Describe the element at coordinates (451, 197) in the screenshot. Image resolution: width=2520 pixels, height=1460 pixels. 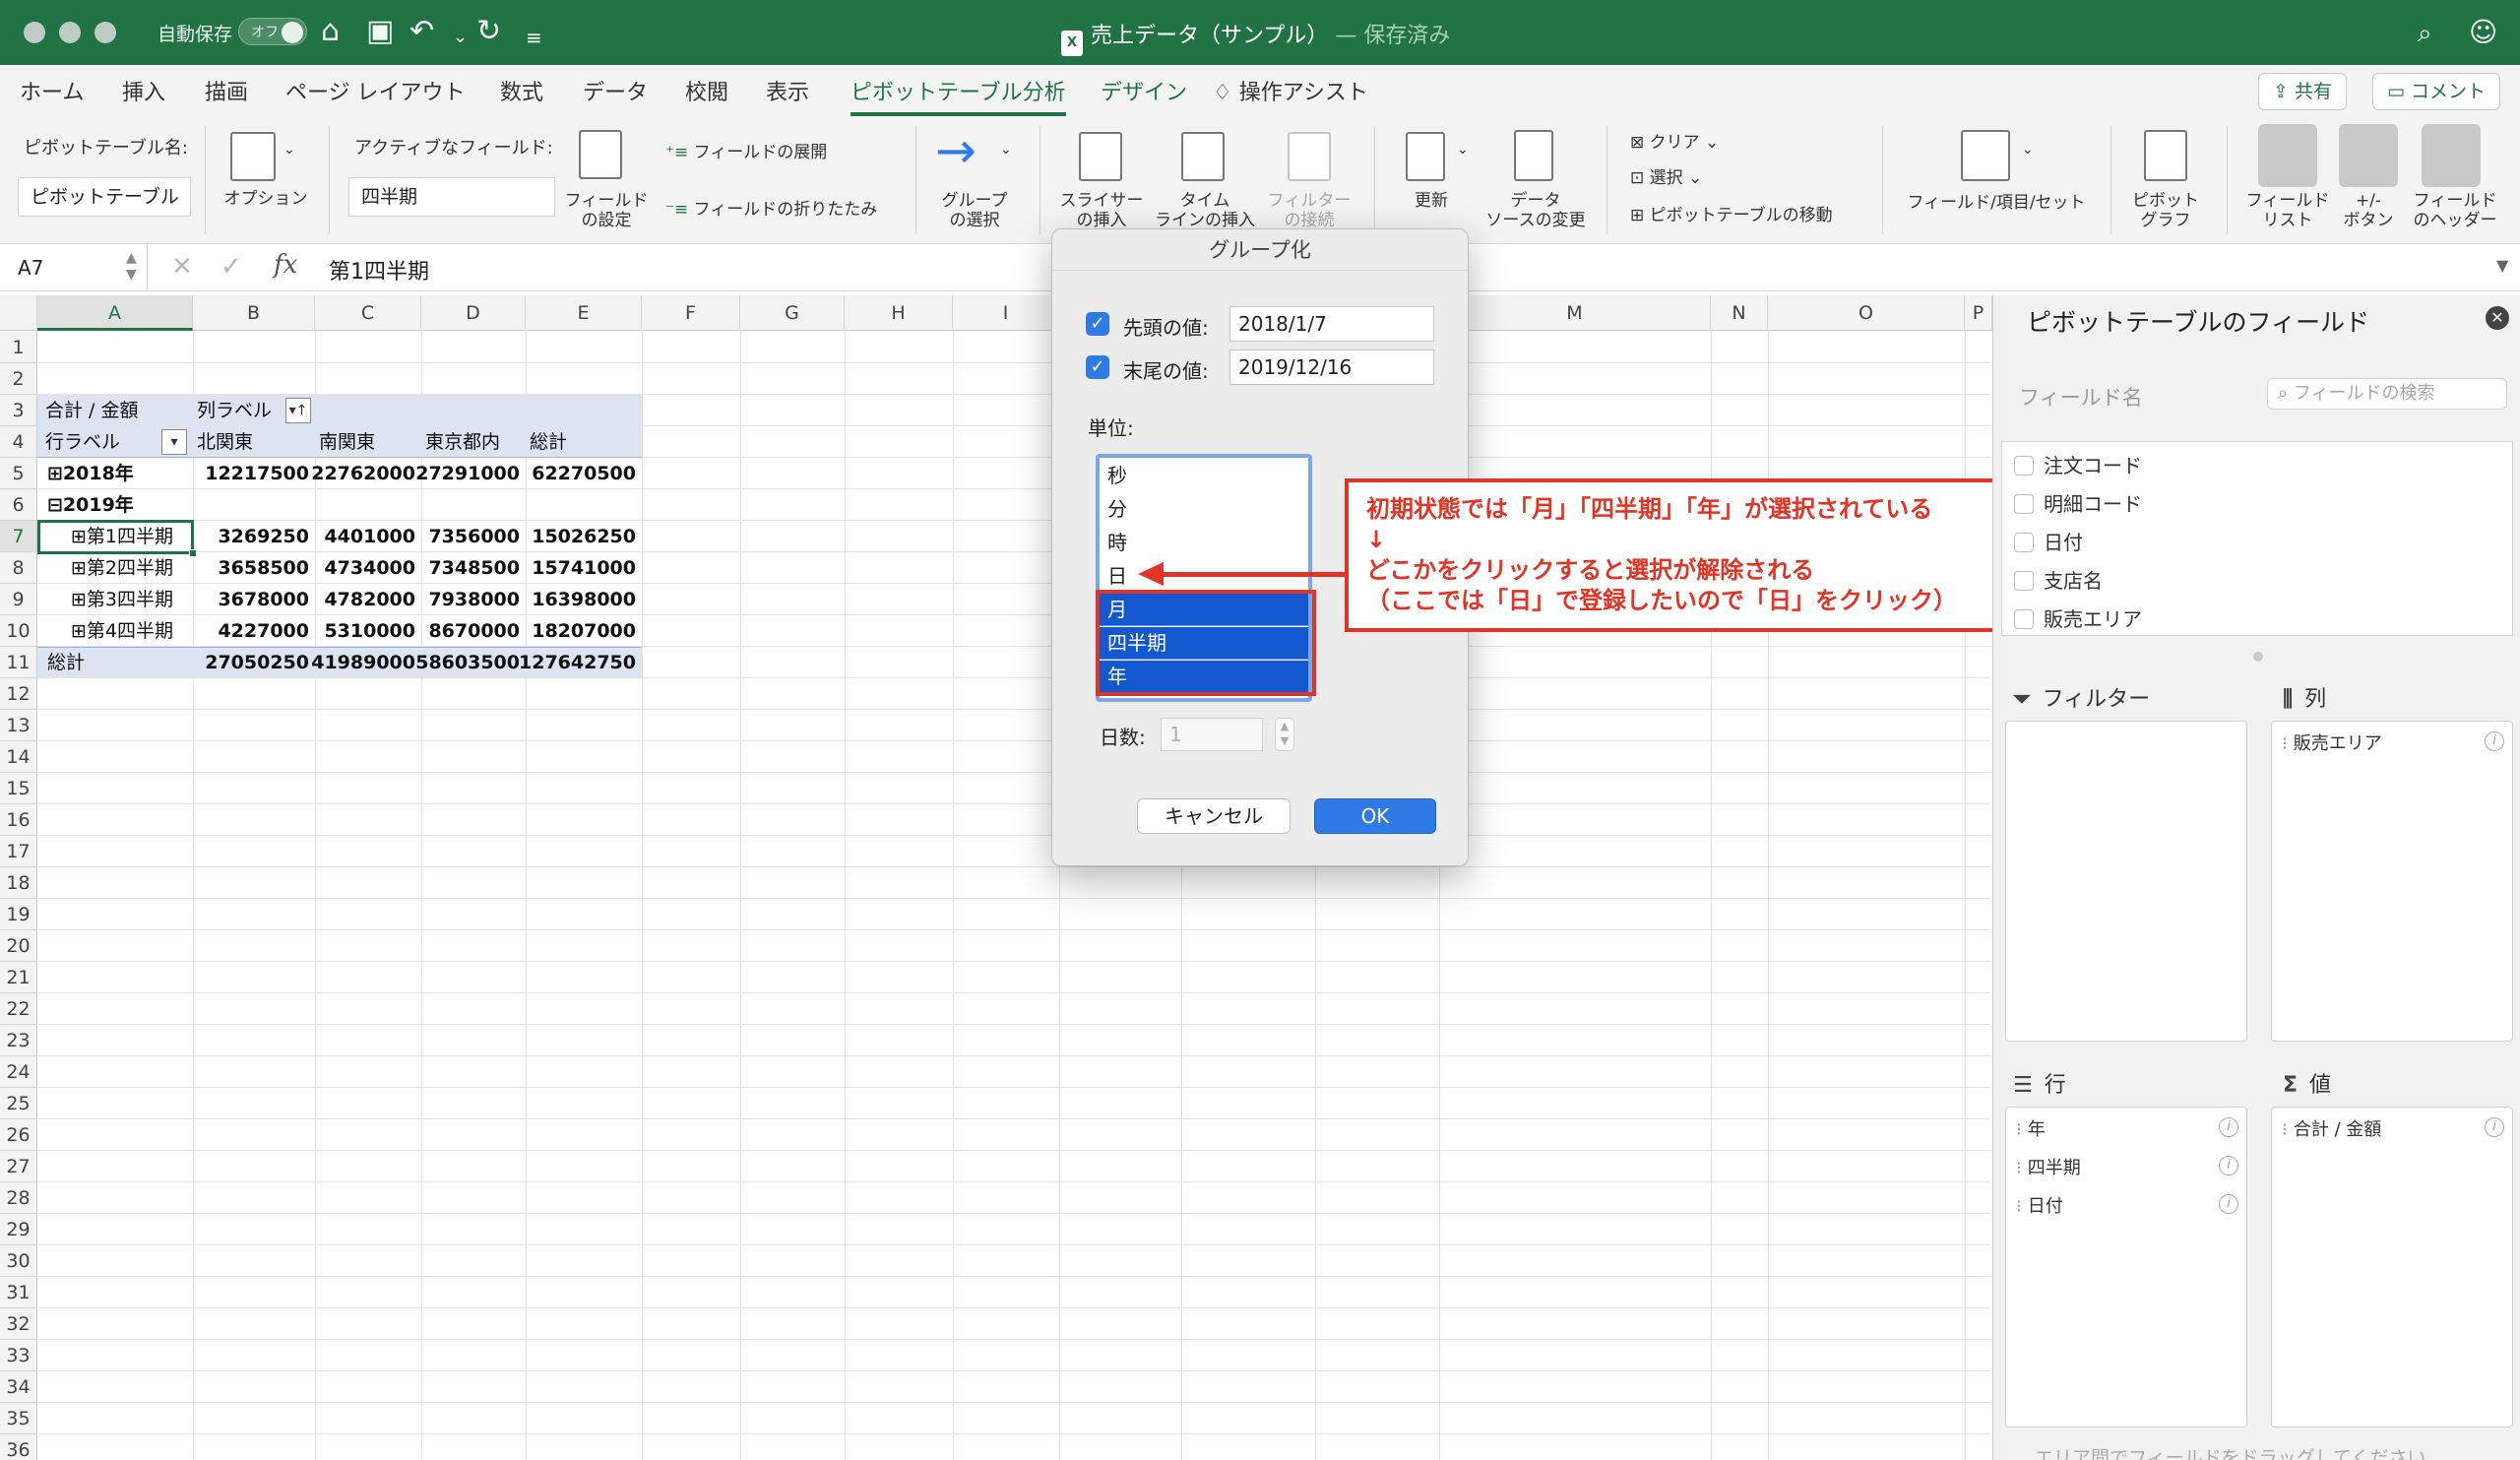
I see `active-field-input: 四半期` at that location.